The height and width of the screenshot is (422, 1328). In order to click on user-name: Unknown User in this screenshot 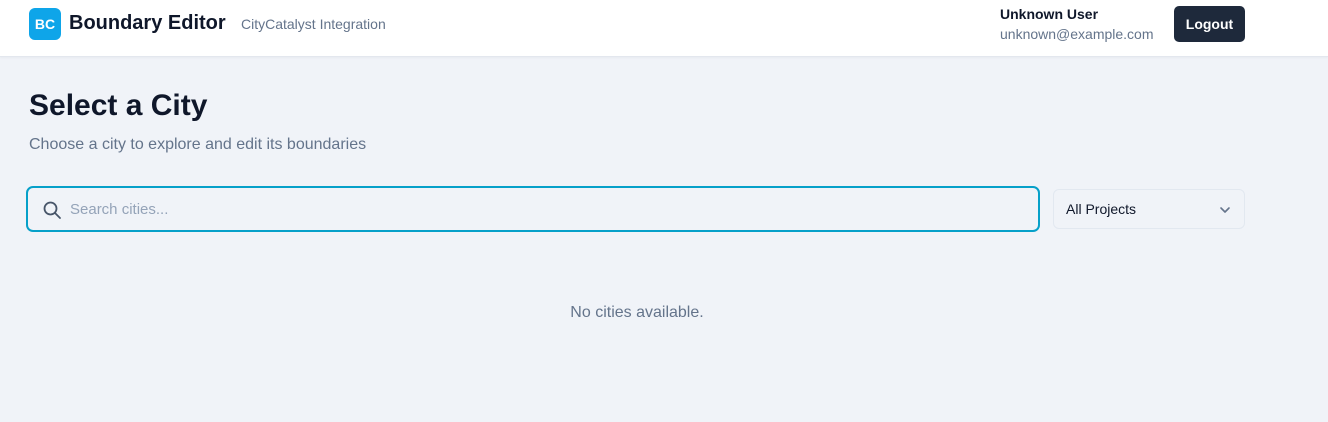, I will do `click(1049, 14)`.